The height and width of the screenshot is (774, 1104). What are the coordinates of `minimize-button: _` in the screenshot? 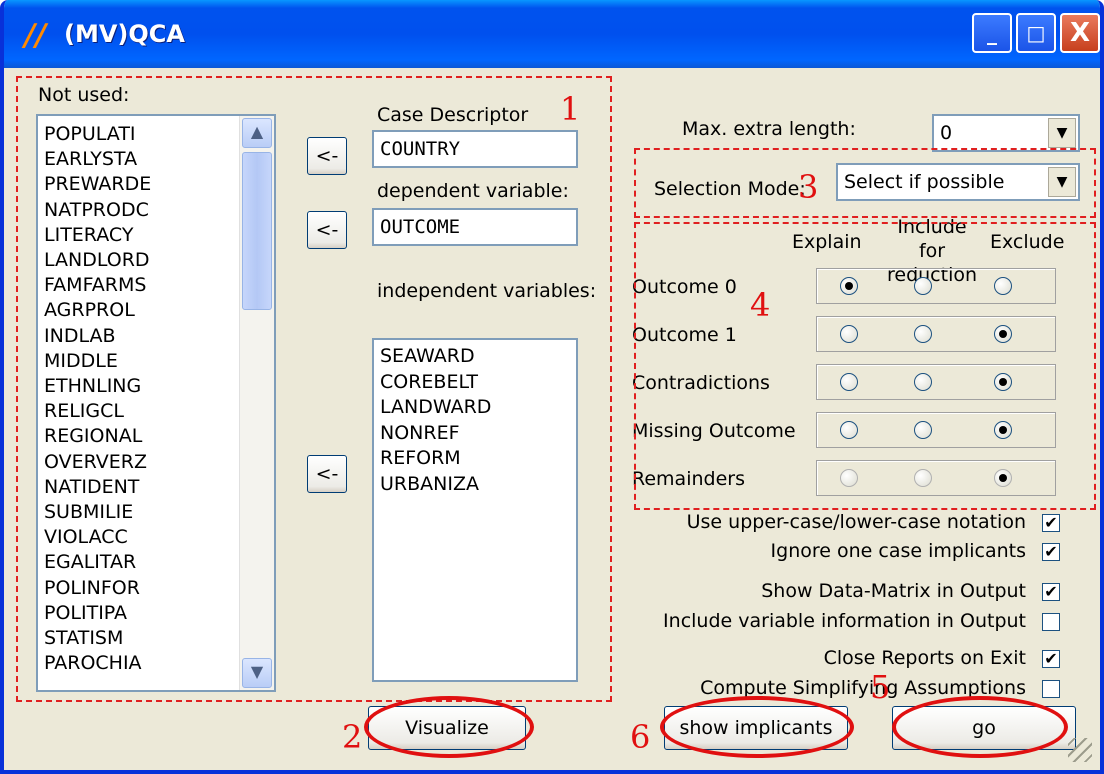 It's located at (992, 33).